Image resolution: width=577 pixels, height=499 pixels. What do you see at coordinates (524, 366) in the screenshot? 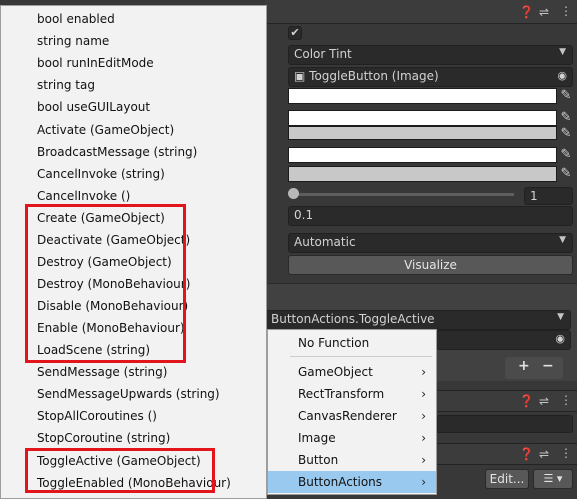
I see `add-listener-button: +` at bounding box center [524, 366].